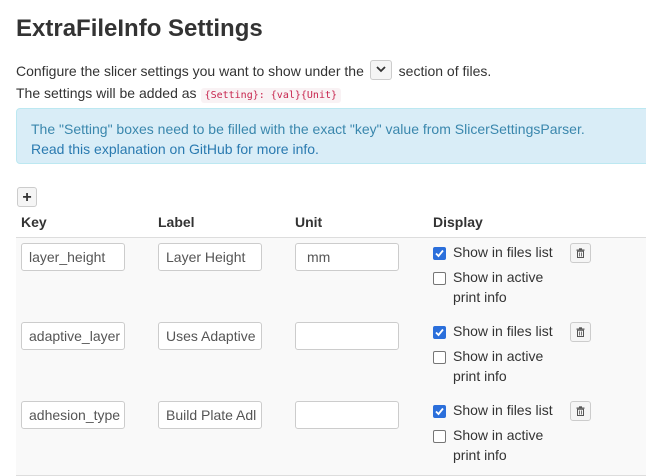 This screenshot has width=646, height=476. Describe the element at coordinates (27, 197) in the screenshot. I see `add-setting-button: +` at that location.